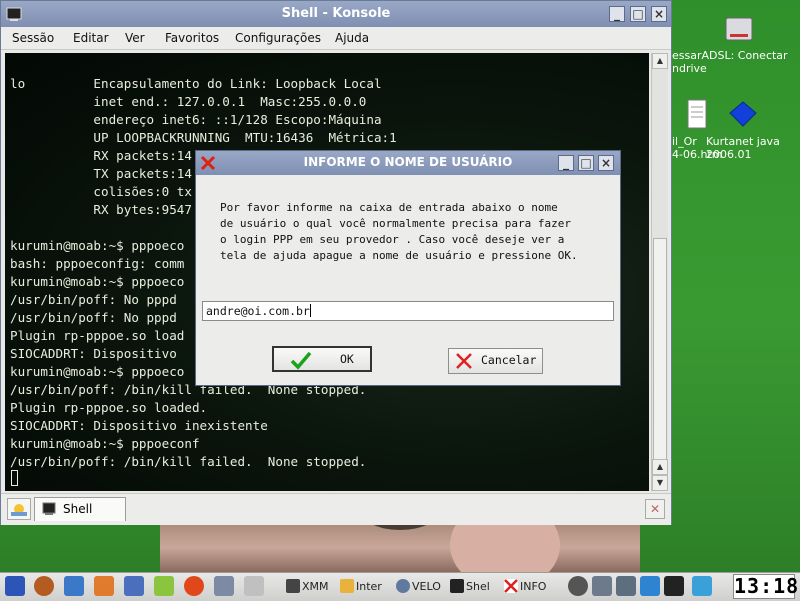  What do you see at coordinates (674, 586) in the screenshot?
I see `monitor-icon` at bounding box center [674, 586].